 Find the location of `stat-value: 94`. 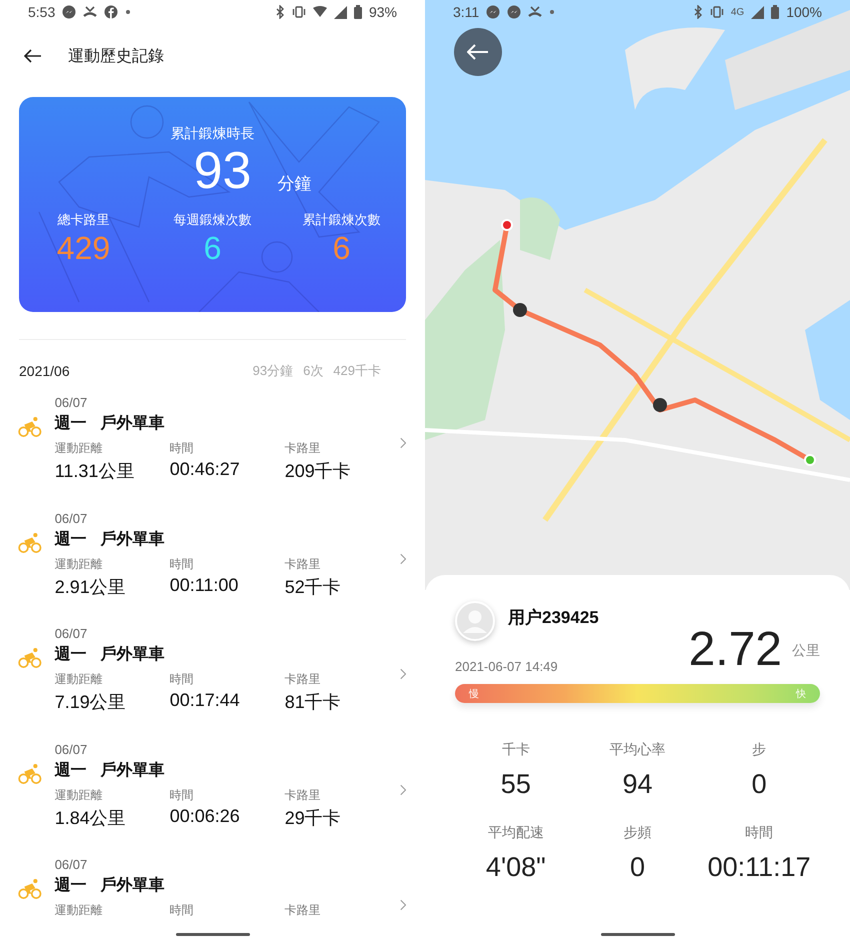

stat-value: 94 is located at coordinates (637, 784).